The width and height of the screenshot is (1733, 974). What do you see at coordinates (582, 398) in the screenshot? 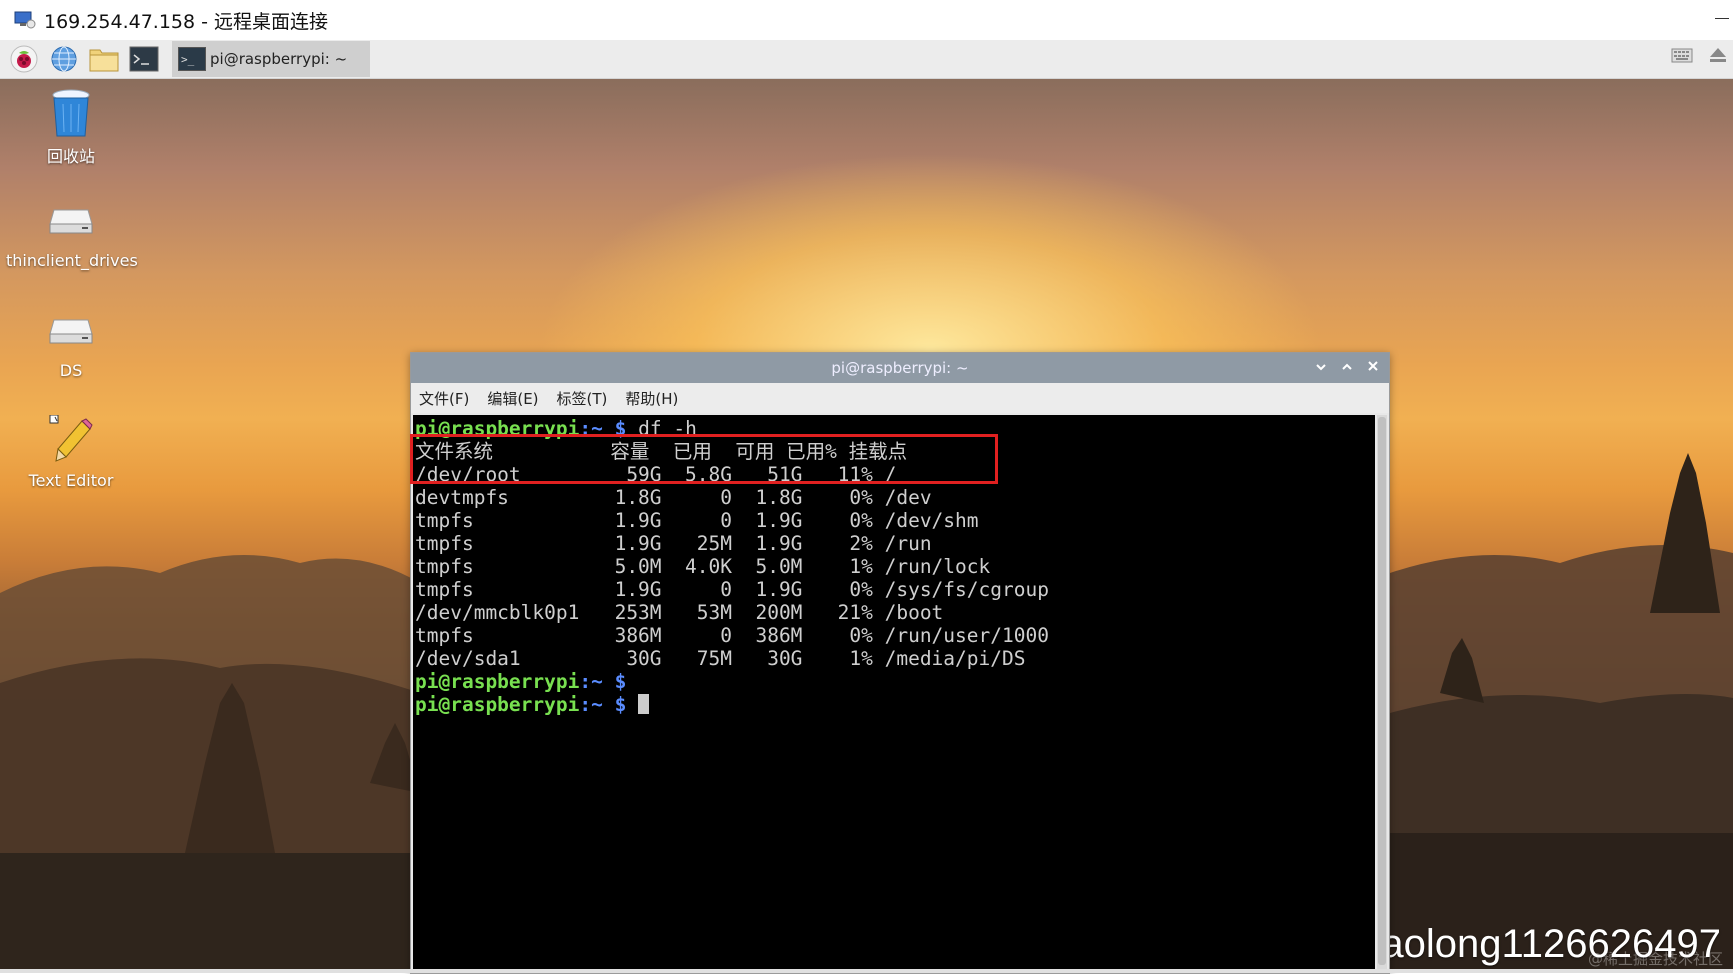
I see `menu-tabs: 标签(T)` at bounding box center [582, 398].